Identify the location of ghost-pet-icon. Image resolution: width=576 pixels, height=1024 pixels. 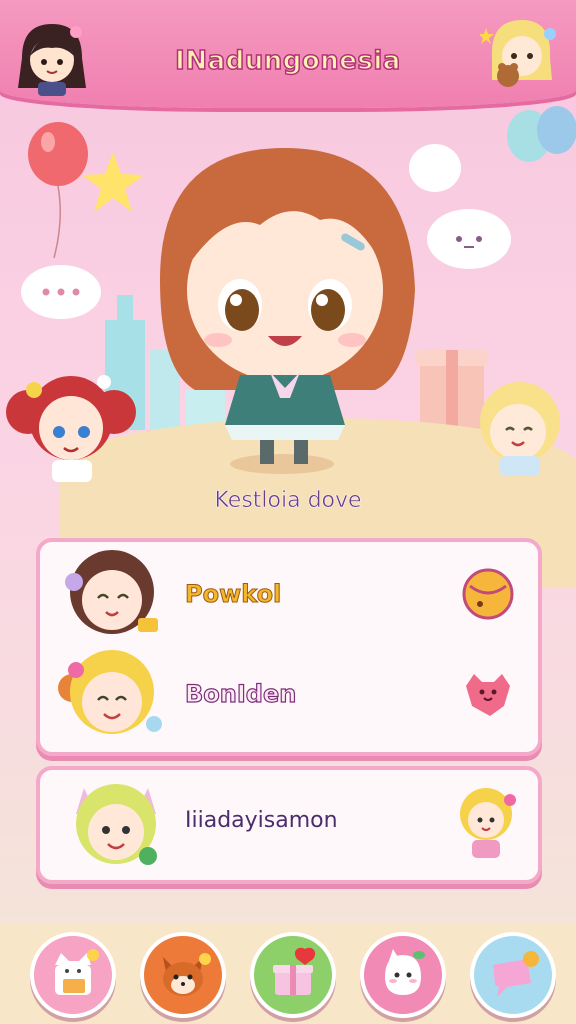
(405, 972).